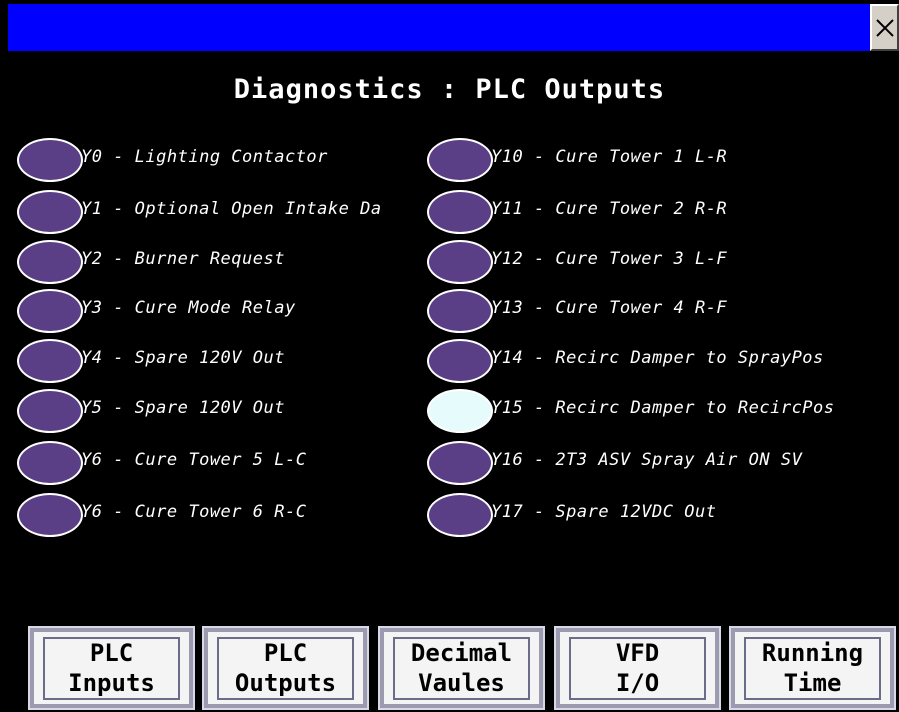 The height and width of the screenshot is (712, 899). I want to click on output-indicator-y0: Y0 - Lighting Contactor, so click(217, 160).